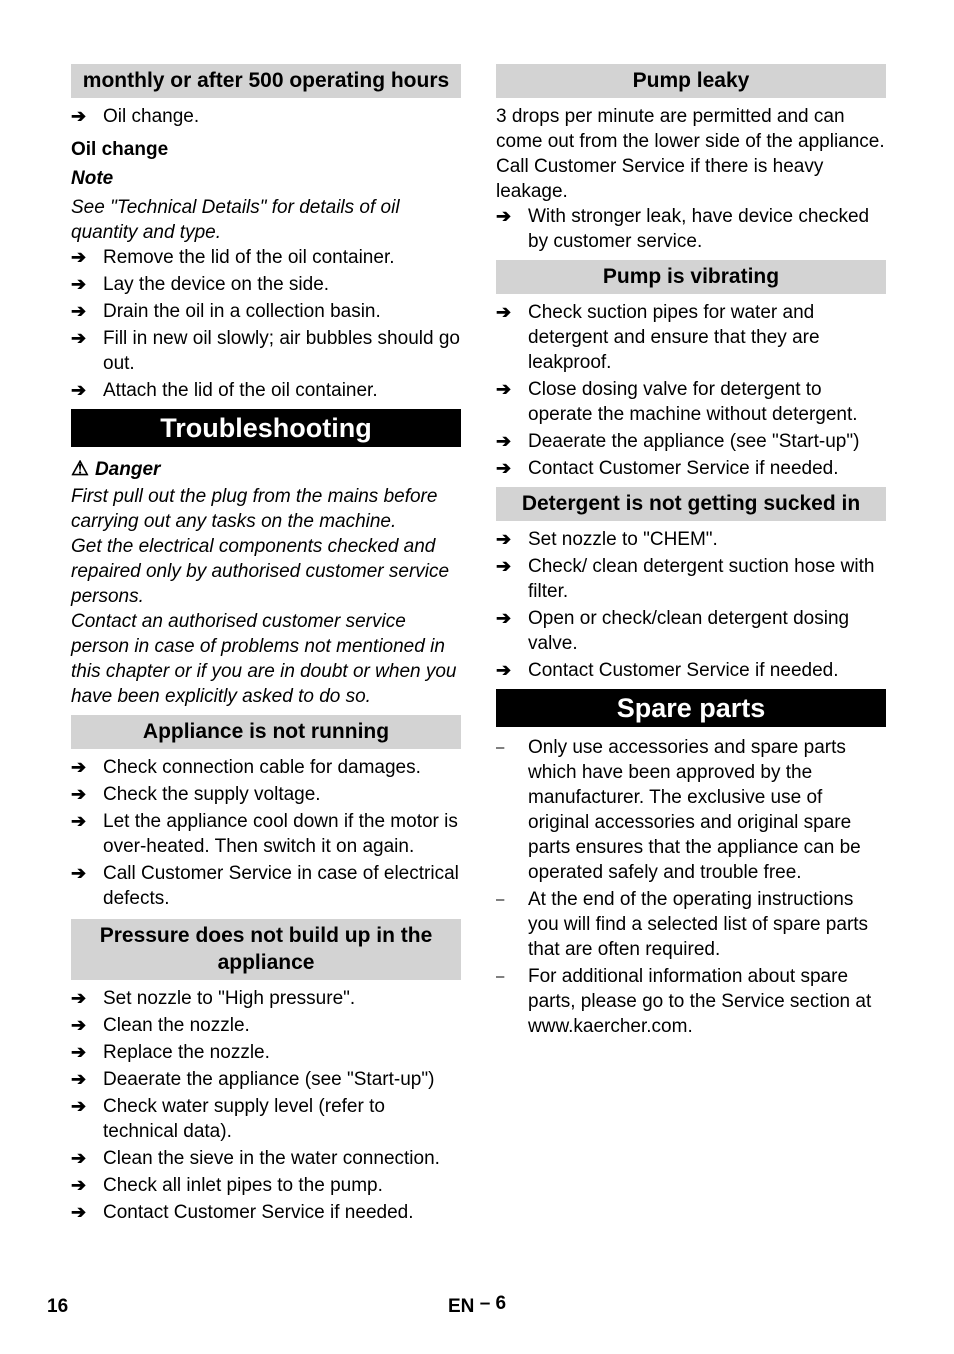 The height and width of the screenshot is (1354, 954). I want to click on maintenance-list: ➔ Oil change., so click(266, 116).